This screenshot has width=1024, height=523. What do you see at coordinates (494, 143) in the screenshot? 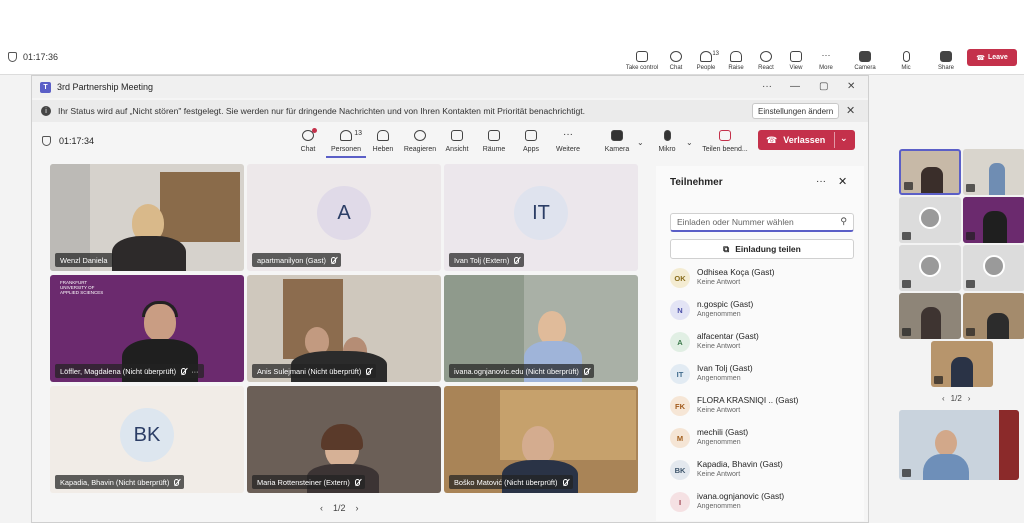
I see `rooms-button: Räume` at bounding box center [494, 143].